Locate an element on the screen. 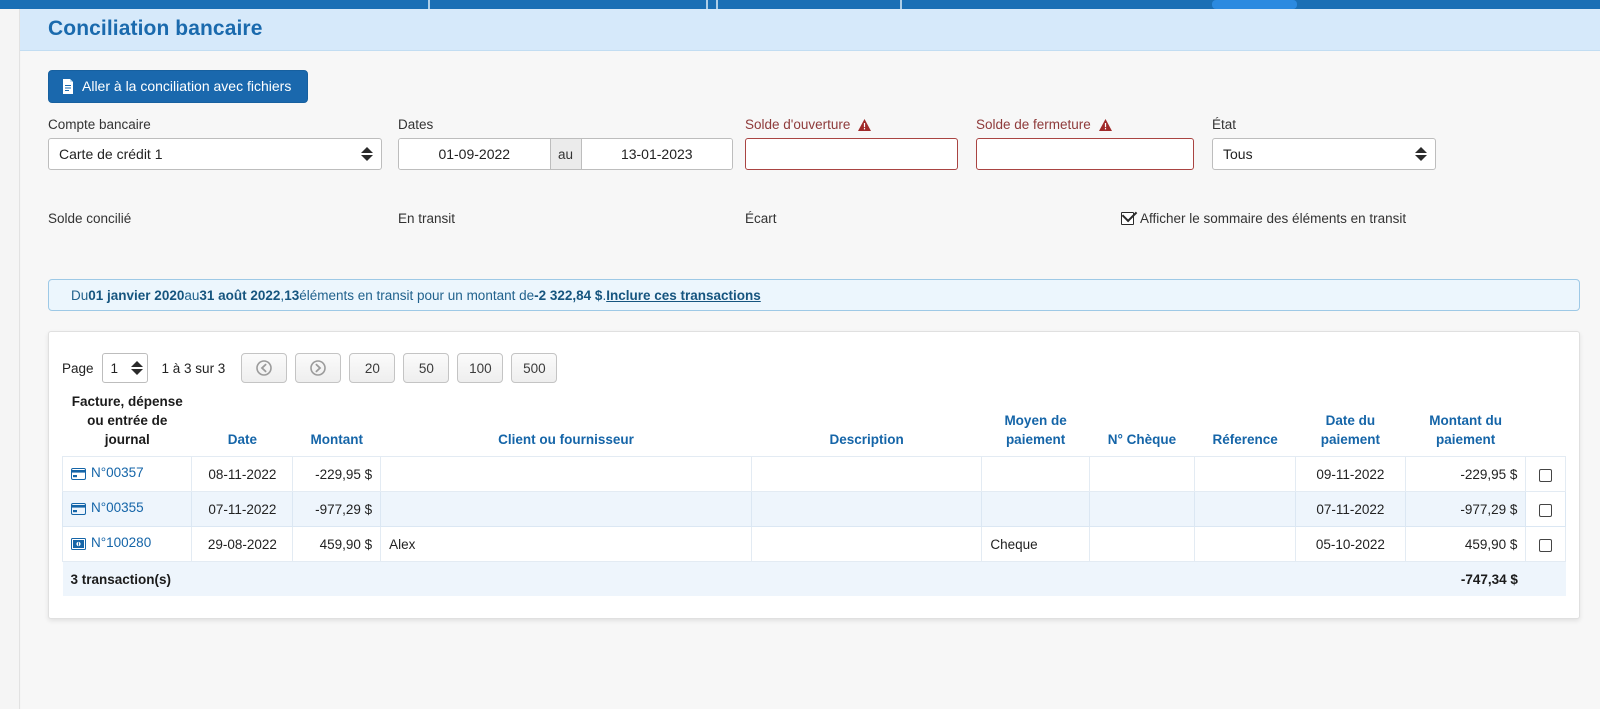 This screenshot has width=1600, height=709. col-header-description: Description is located at coordinates (866, 440).